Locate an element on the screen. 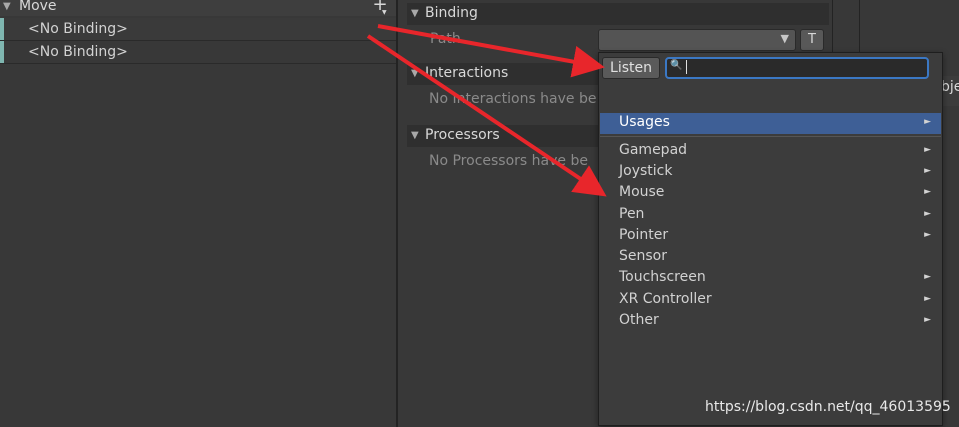 The width and height of the screenshot is (959, 427). annotation-arrow is located at coordinates (491, 51).